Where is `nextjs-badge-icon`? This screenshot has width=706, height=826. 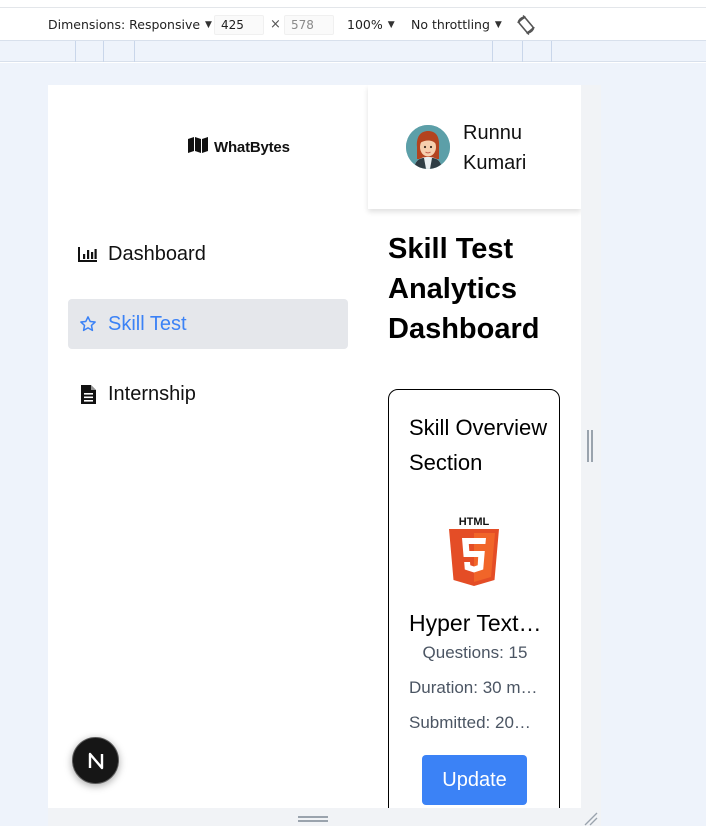 nextjs-badge-icon is located at coordinates (95, 760).